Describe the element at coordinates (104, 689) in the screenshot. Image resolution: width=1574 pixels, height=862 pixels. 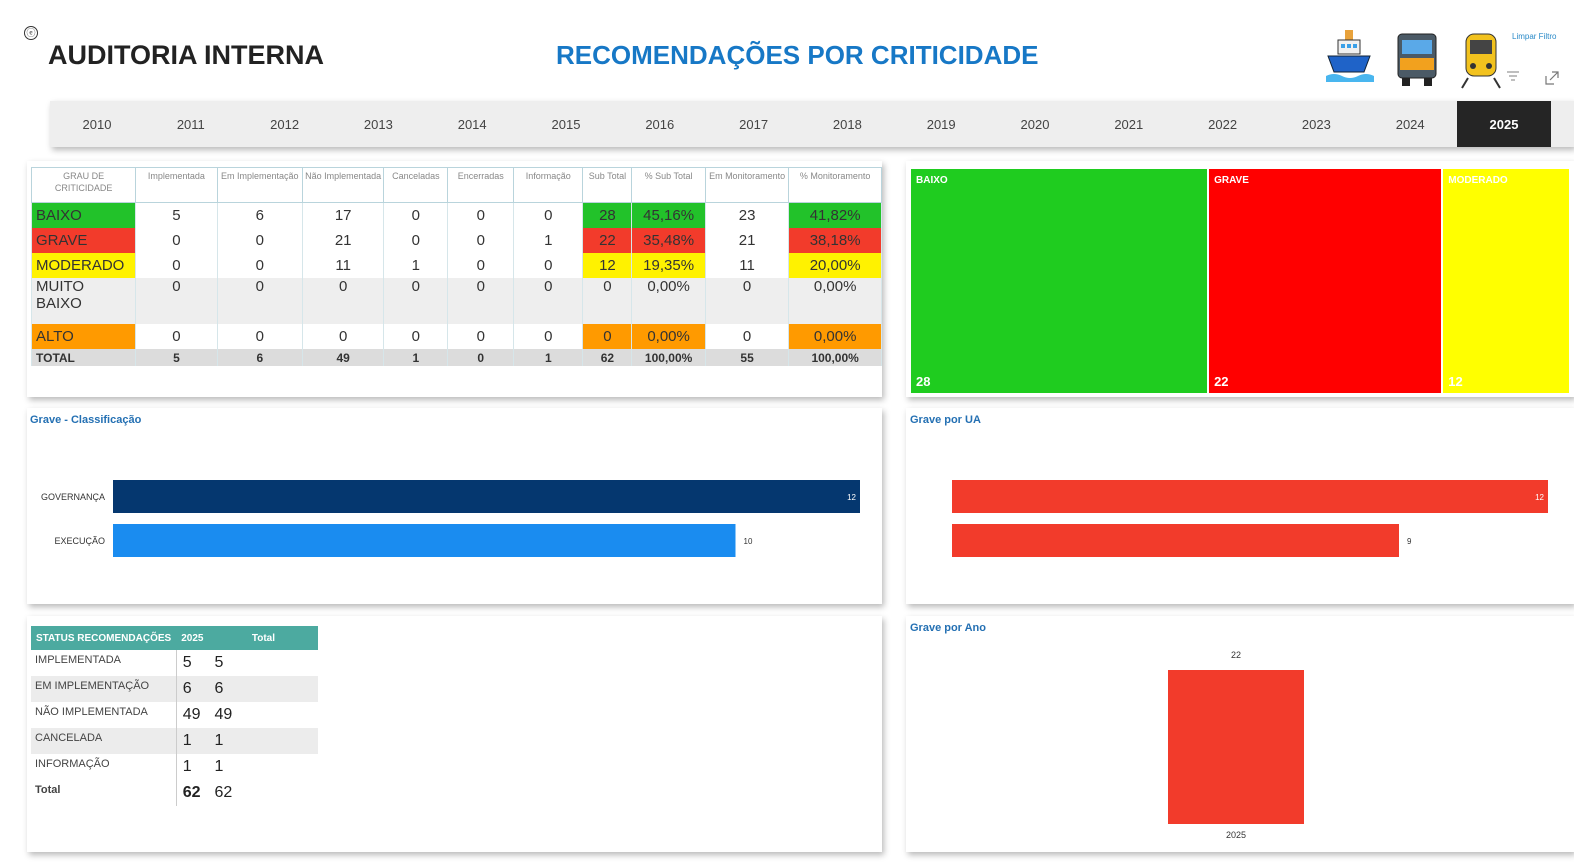
I see `status-label: EM IMPLEMENTAÇÃO` at that location.